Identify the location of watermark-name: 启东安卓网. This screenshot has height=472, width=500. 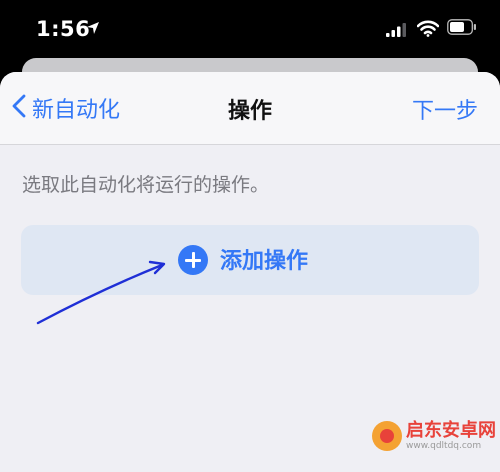
(451, 430).